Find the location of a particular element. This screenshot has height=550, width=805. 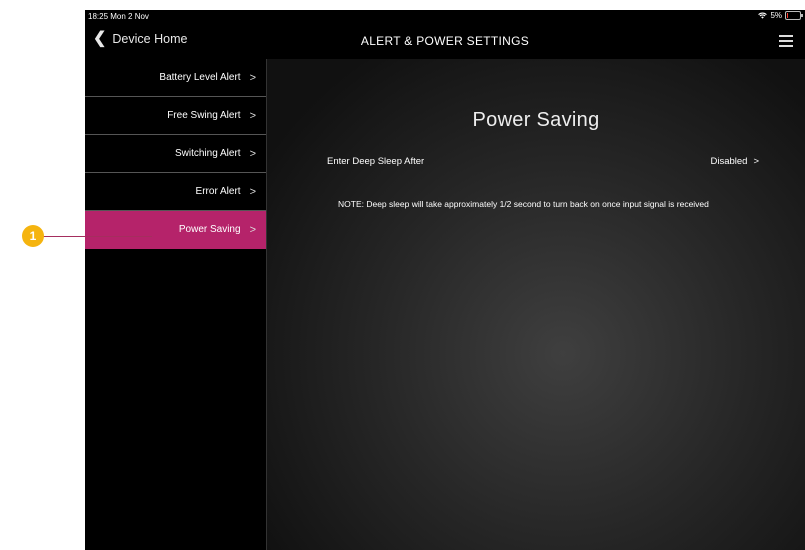

sidebar-item-label: Switching Alert is located at coordinates (207, 153).